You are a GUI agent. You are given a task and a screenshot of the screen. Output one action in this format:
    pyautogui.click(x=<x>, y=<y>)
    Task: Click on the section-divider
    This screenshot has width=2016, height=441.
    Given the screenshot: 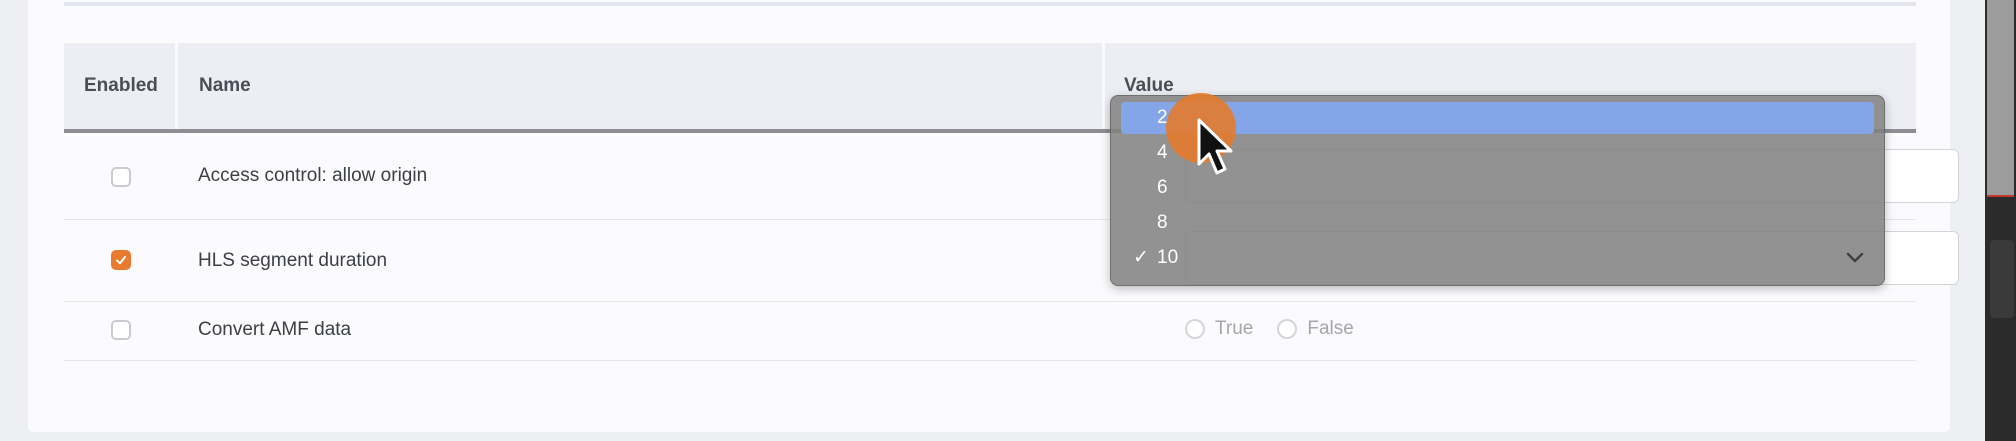 What is the action you would take?
    pyautogui.click(x=990, y=4)
    